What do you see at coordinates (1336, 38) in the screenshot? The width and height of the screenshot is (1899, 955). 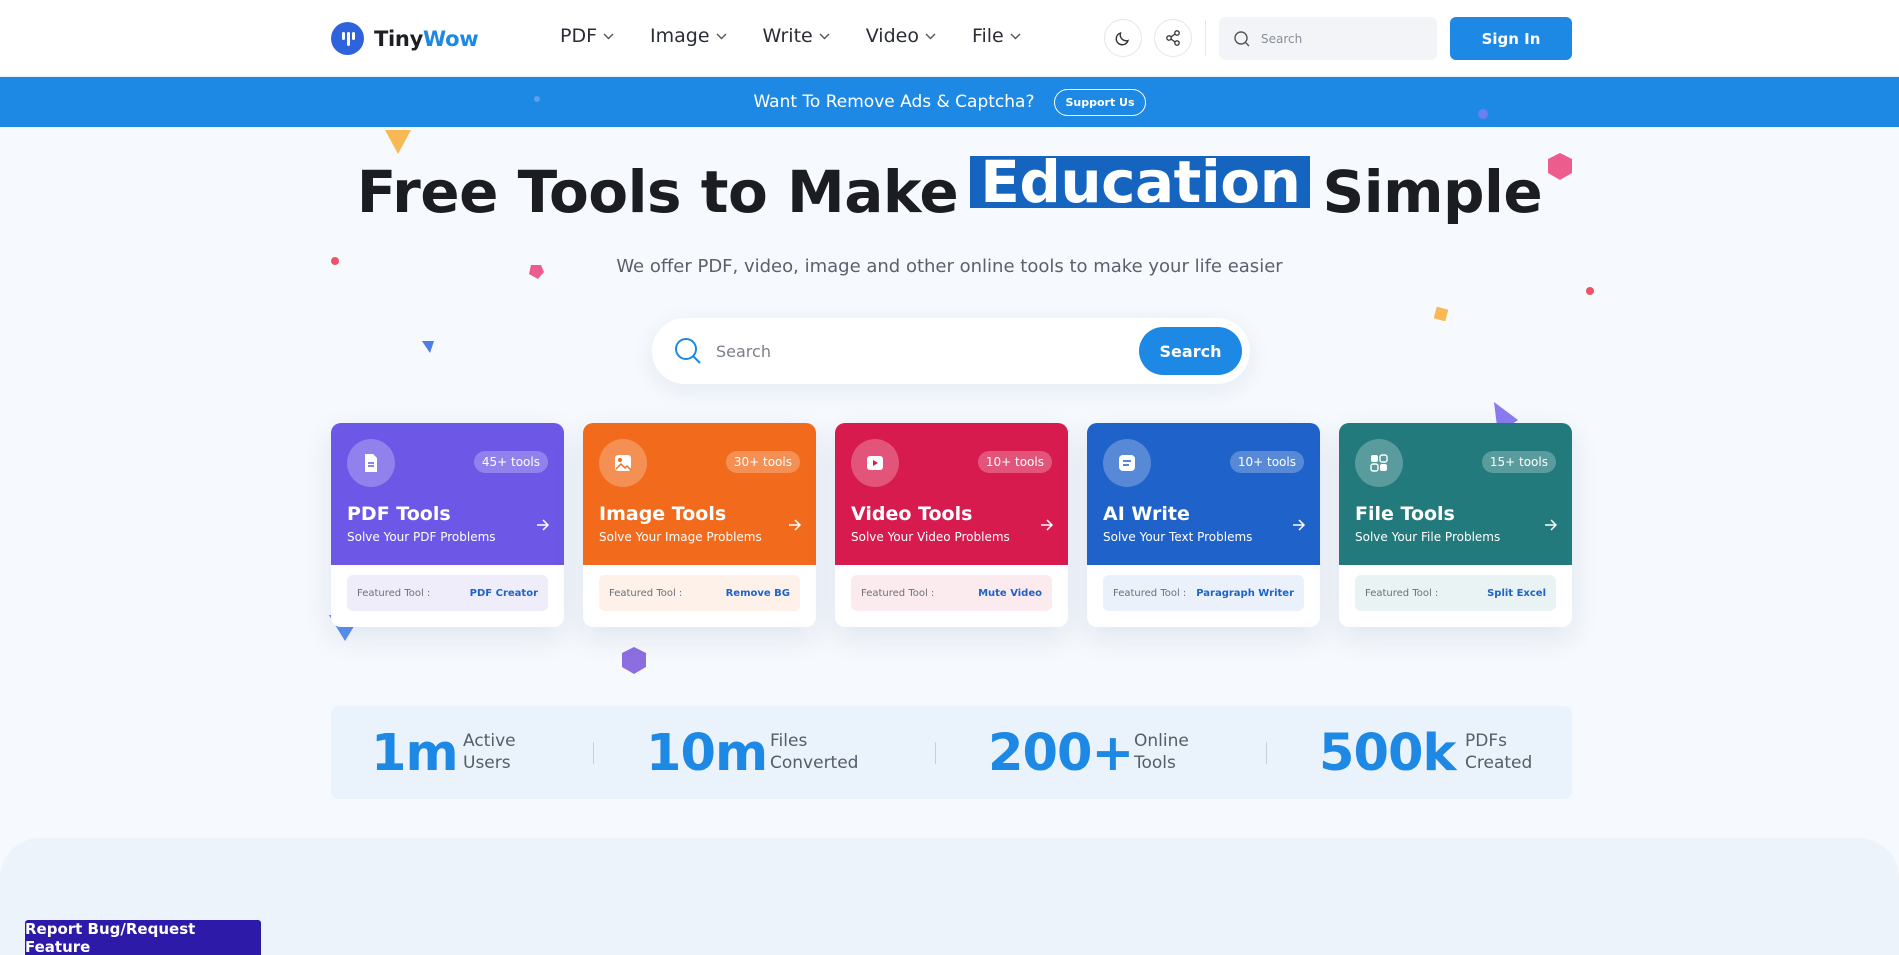 I see `header-search-input` at bounding box center [1336, 38].